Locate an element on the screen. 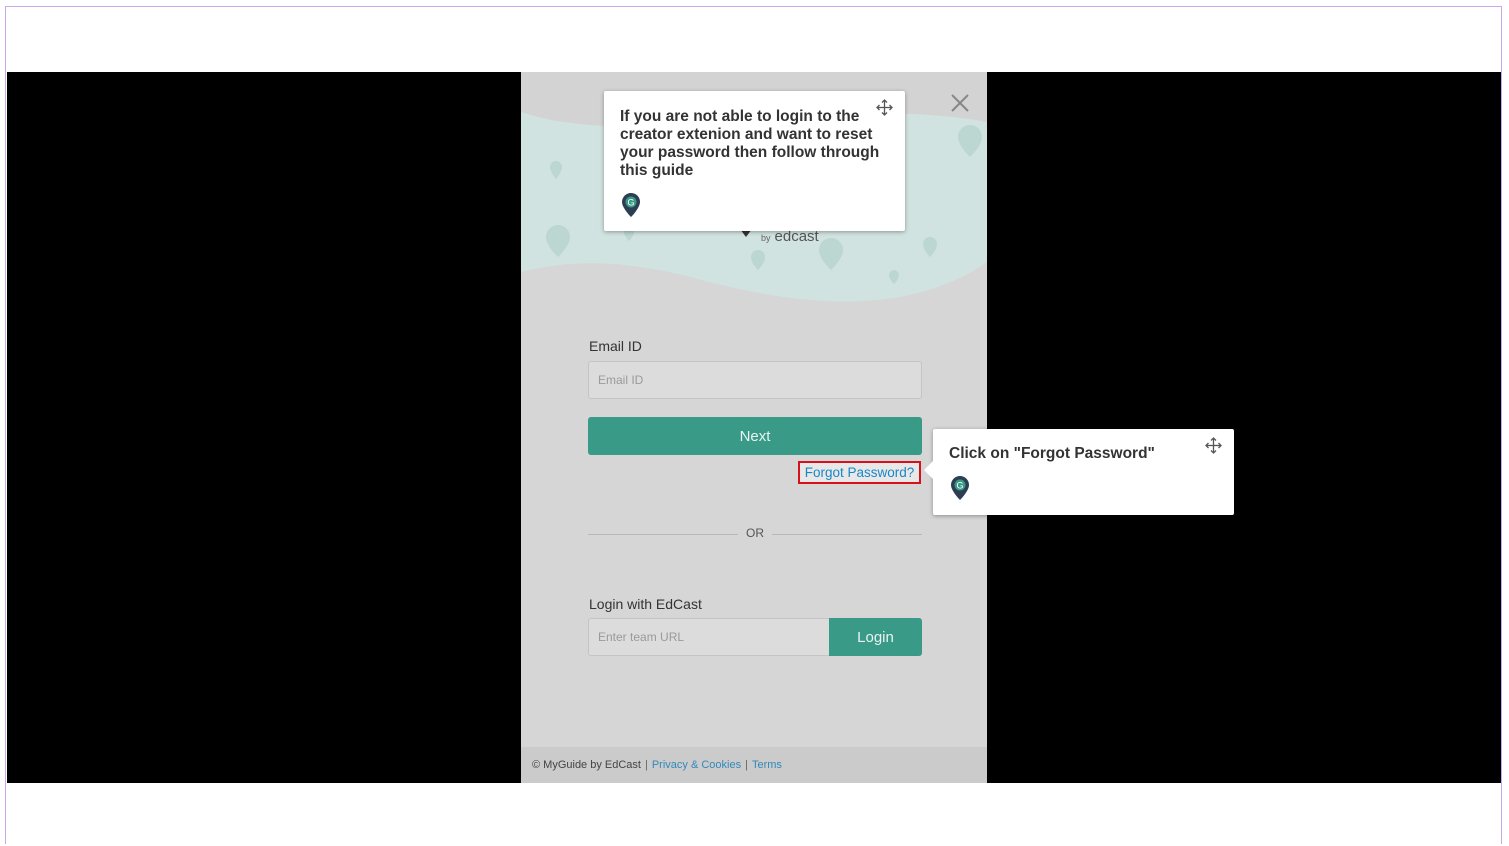 This screenshot has height=846, width=1509. divider-line-right is located at coordinates (847, 534).